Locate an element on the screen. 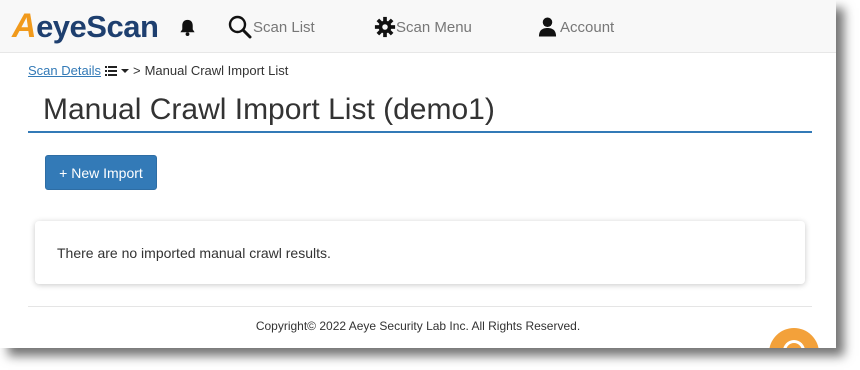 The width and height of the screenshot is (860, 370). list-icon is located at coordinates (110, 70).